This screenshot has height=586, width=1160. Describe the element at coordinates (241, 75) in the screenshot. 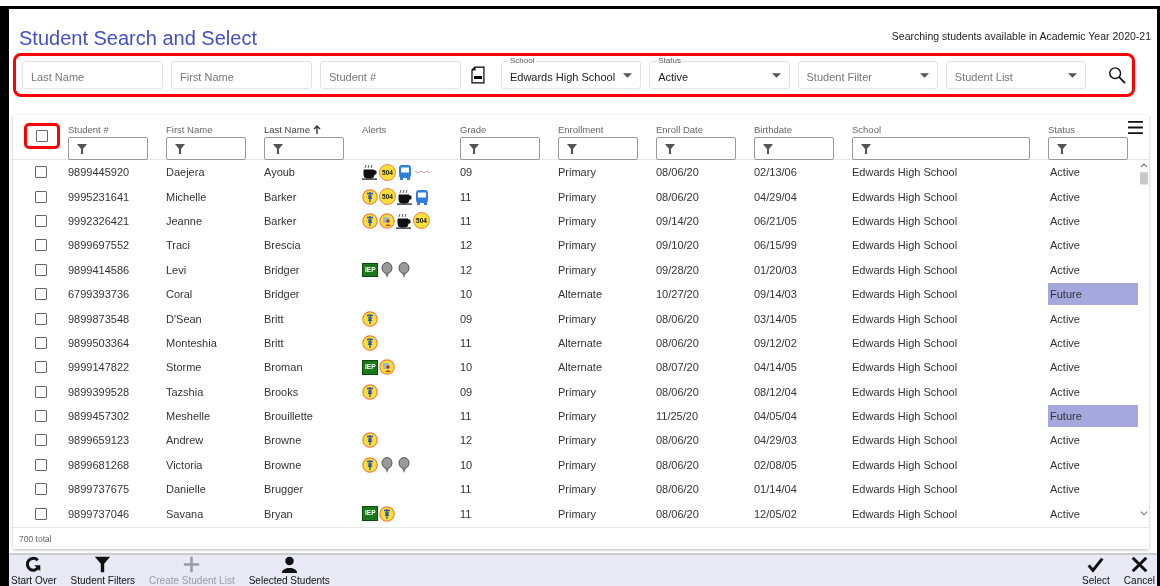

I see `input-field: First Name` at that location.